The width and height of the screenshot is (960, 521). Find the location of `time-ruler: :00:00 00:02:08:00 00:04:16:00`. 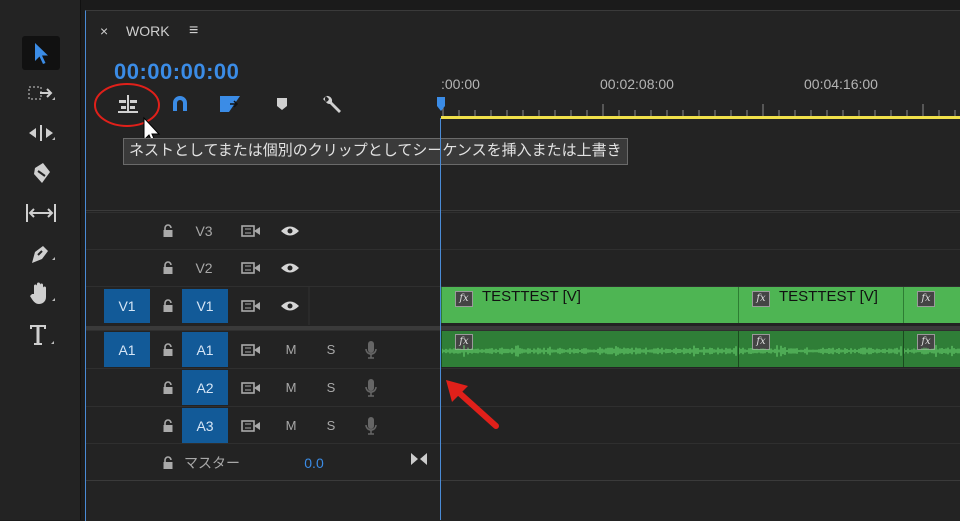

time-ruler: :00:00 00:02:08:00 00:04:16:00 is located at coordinates (700, 90).